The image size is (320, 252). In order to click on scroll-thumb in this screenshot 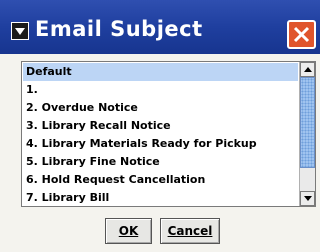, I will do `click(307, 122)`.